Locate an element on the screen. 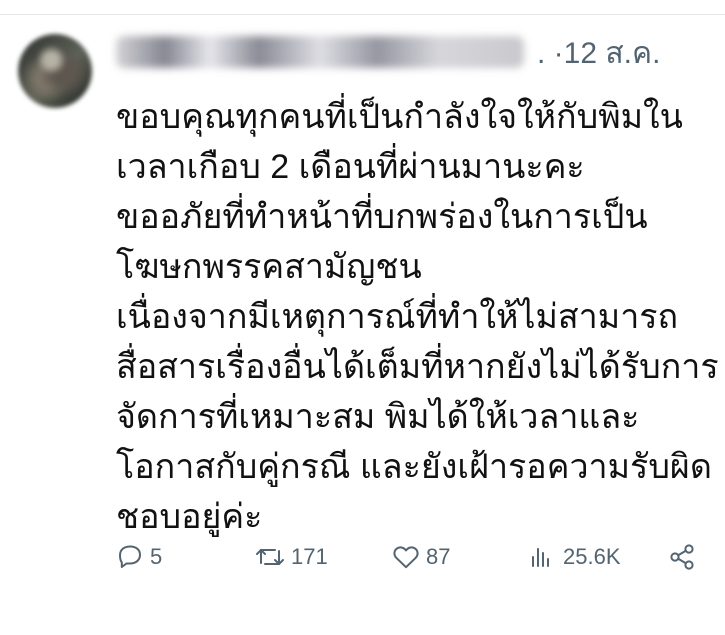 The image size is (725, 635). heart-icon is located at coordinates (406, 557).